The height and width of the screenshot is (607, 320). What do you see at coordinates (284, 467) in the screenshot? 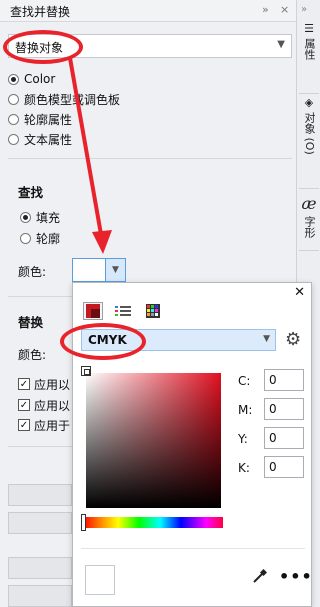
I see `channel-input-k: 0` at bounding box center [284, 467].